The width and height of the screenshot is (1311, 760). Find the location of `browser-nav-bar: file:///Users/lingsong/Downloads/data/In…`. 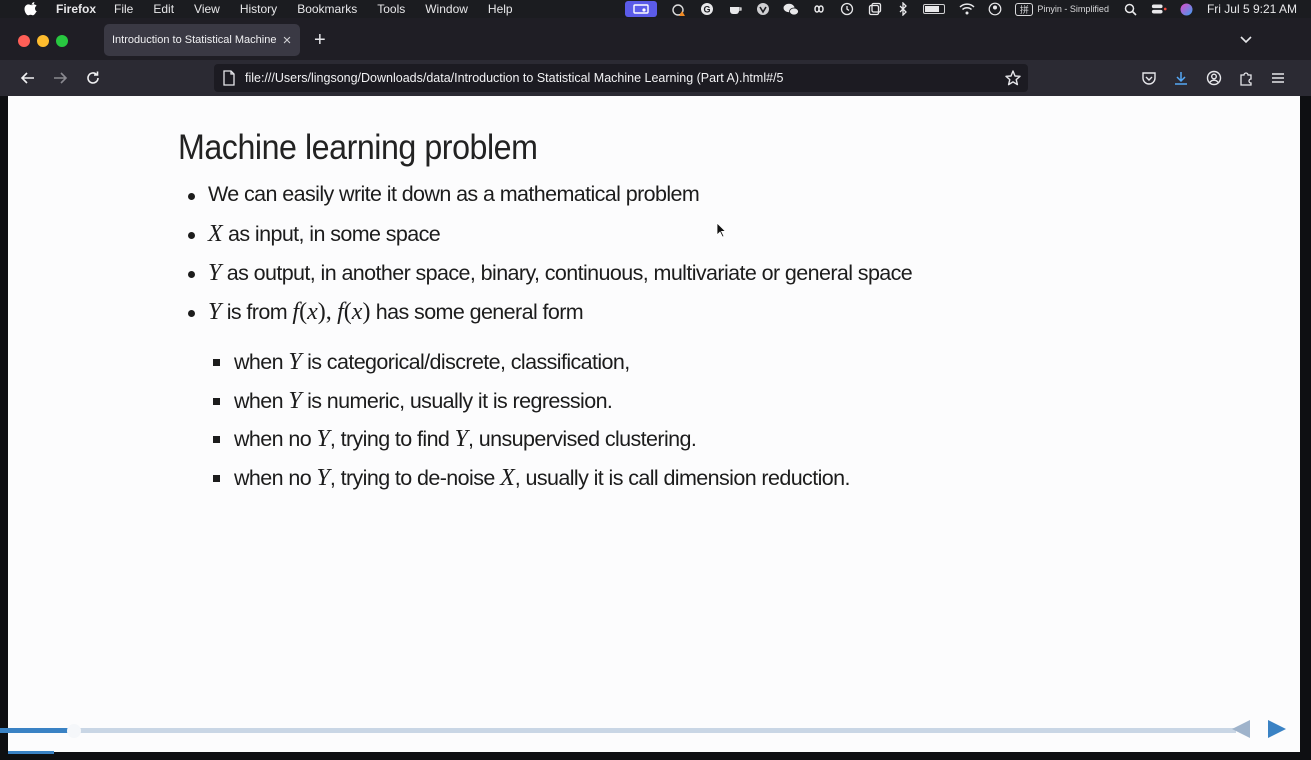

browser-nav-bar: file:///Users/lingsong/Downloads/data/In… is located at coordinates (655, 78).